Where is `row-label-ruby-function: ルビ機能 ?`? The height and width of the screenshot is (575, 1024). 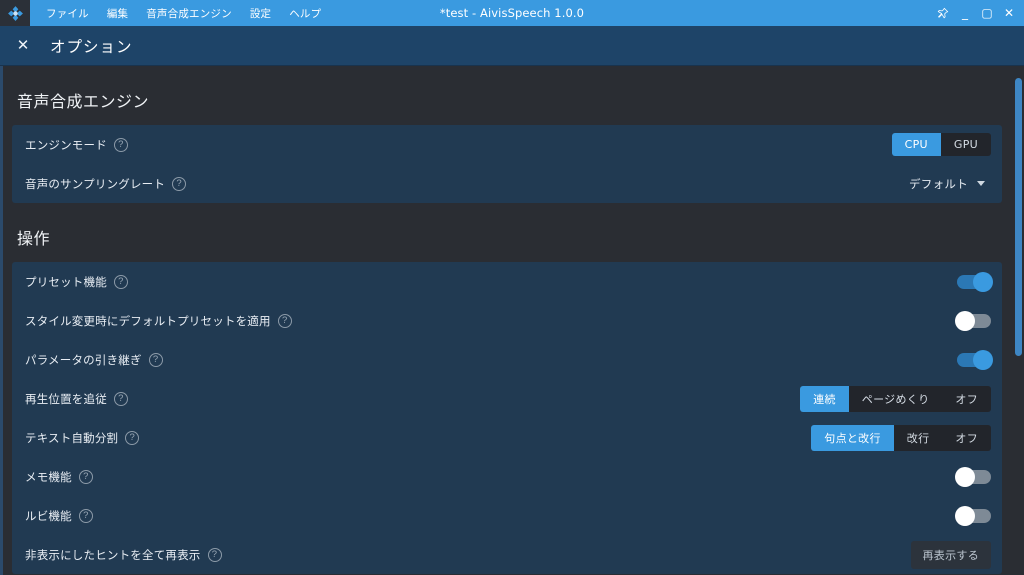
row-label-ruby-function: ルビ機能 ? is located at coordinates (59, 516).